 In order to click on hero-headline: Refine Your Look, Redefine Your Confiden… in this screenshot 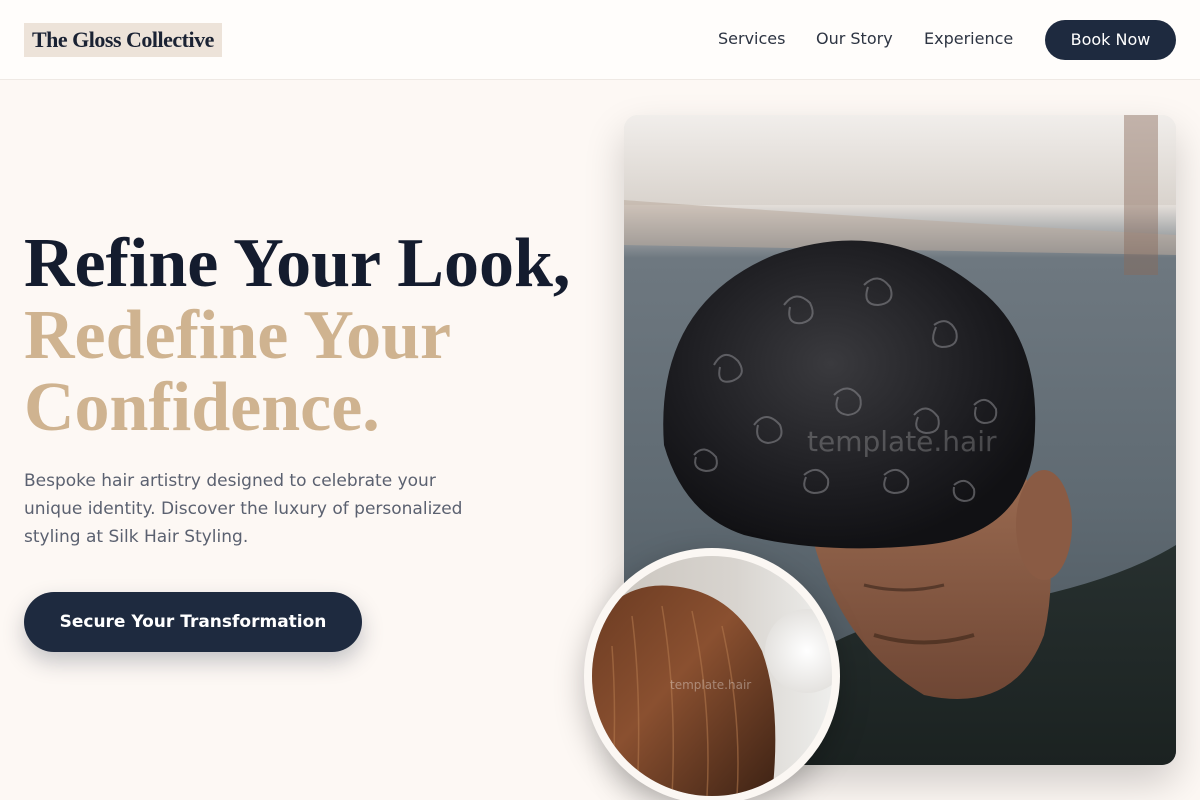, I will do `click(297, 336)`.